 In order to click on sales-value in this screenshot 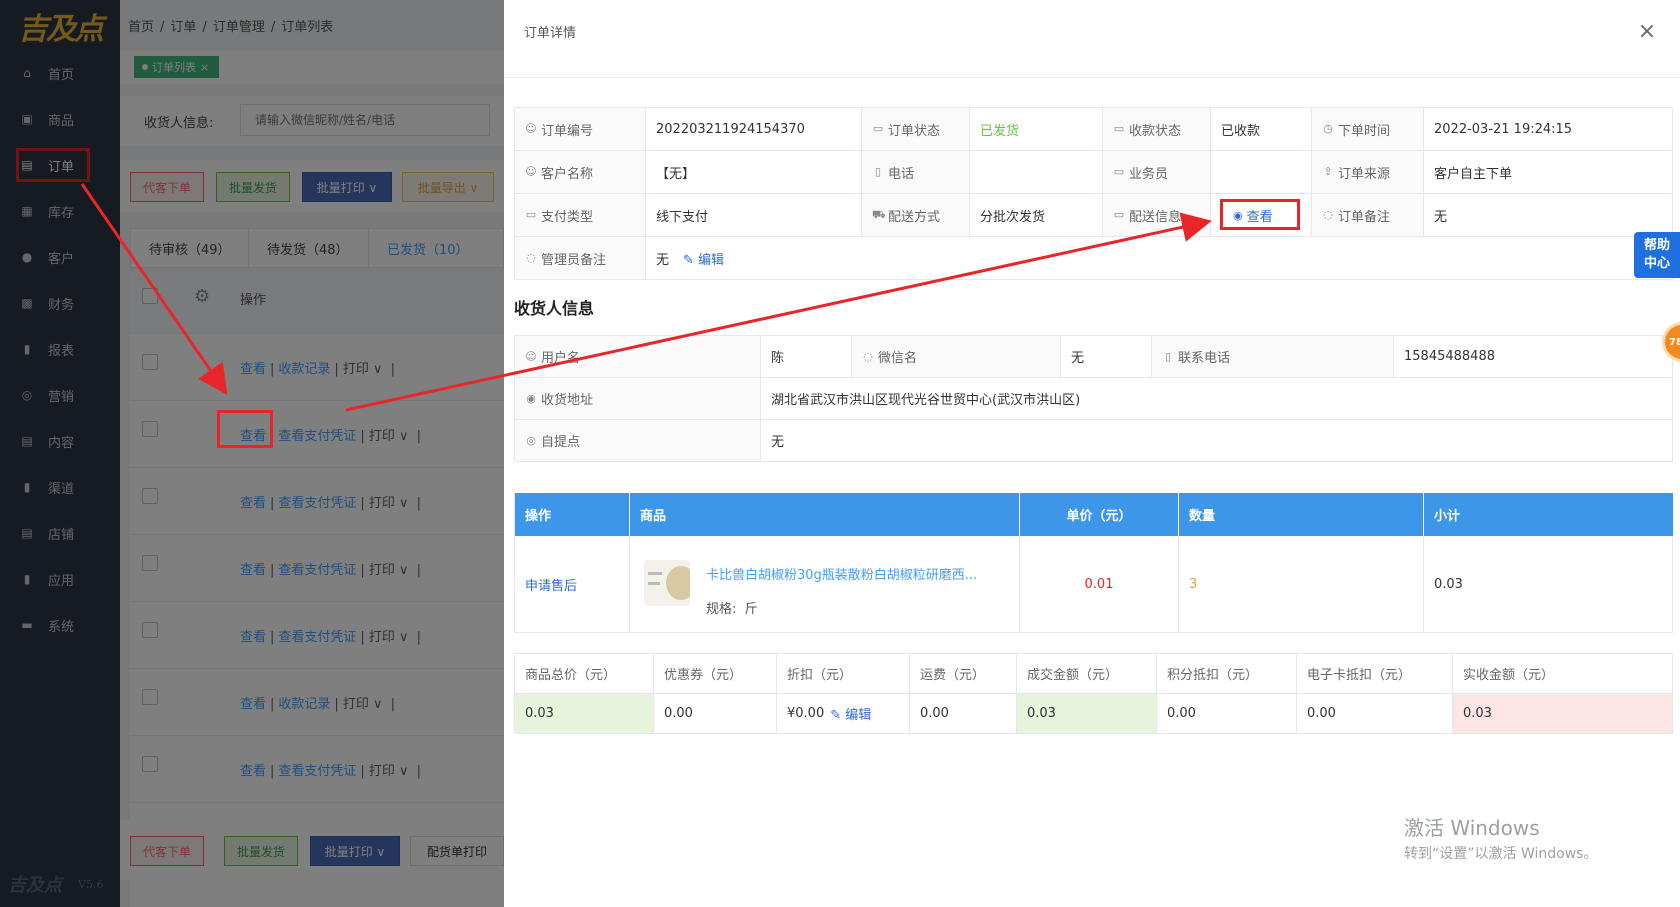, I will do `click(1261, 172)`.